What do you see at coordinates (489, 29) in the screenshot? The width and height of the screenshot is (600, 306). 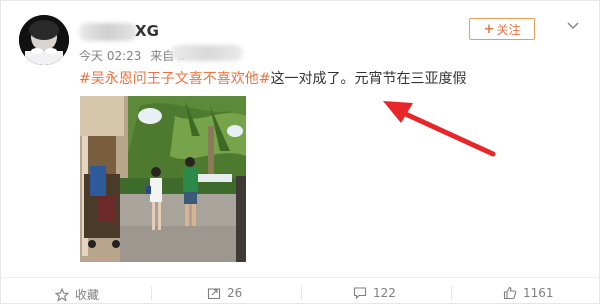 I see `plus-icon: +` at bounding box center [489, 29].